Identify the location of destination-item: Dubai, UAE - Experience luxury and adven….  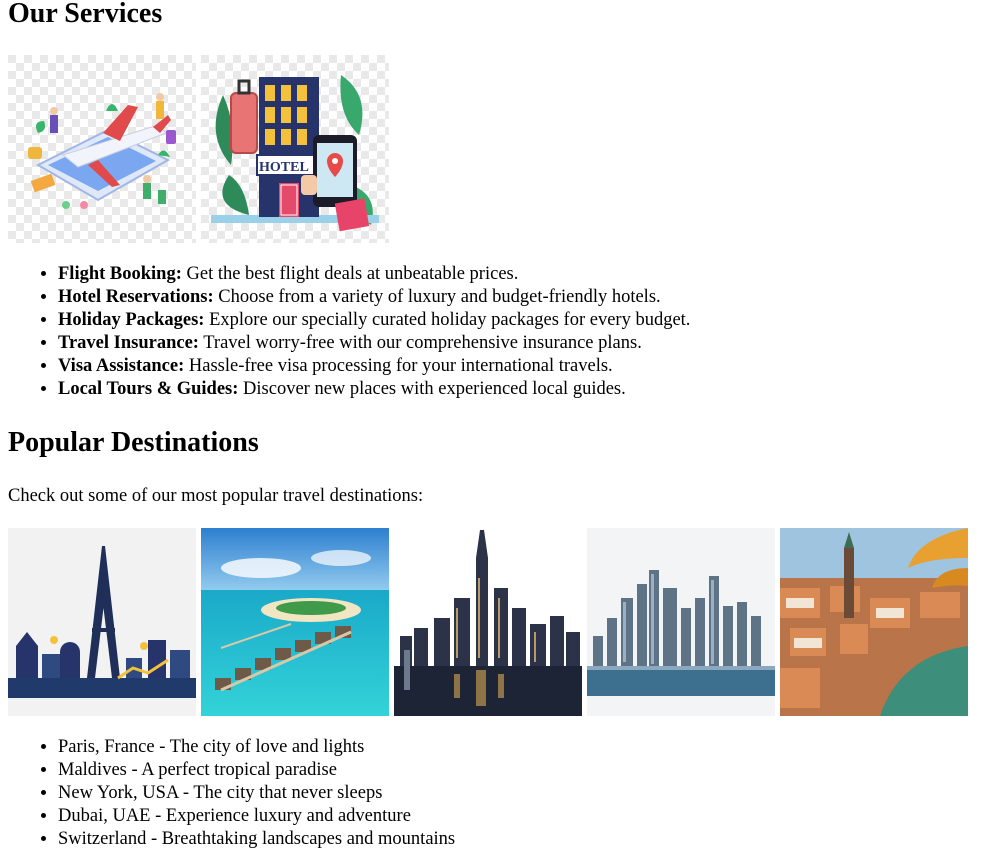
(256, 816).